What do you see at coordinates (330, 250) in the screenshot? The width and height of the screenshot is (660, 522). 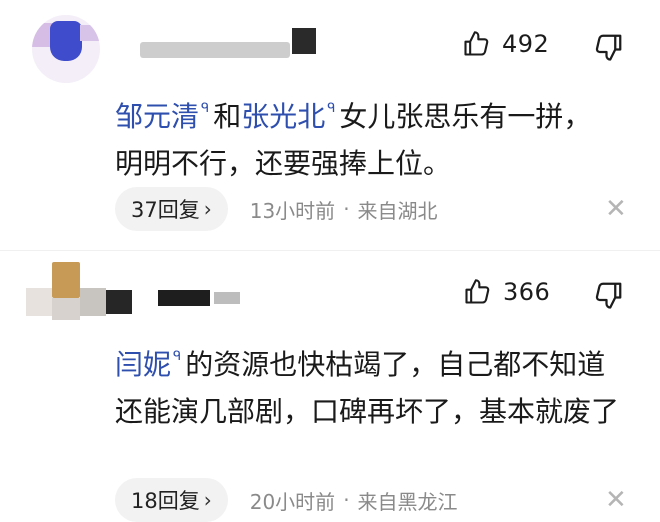 I see `divider` at bounding box center [330, 250].